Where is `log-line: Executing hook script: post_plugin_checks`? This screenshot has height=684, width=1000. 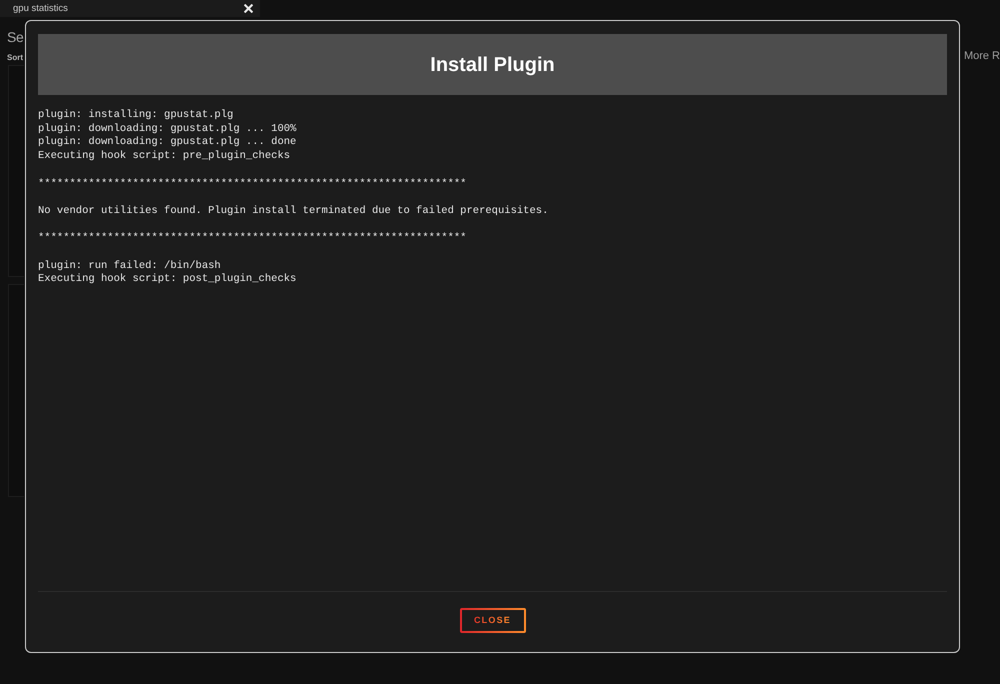 log-line: Executing hook script: post_plugin_checks is located at coordinates (167, 280).